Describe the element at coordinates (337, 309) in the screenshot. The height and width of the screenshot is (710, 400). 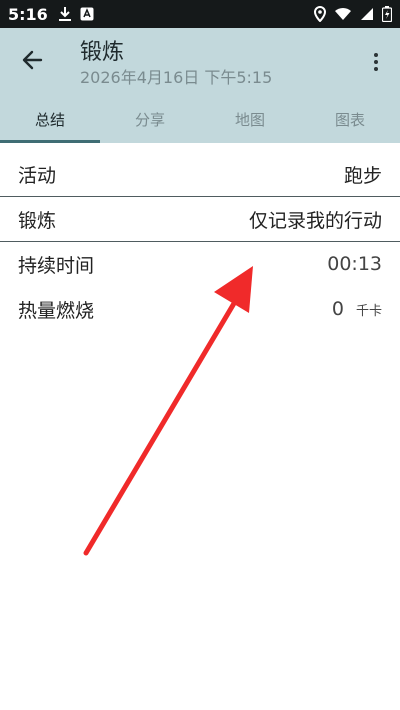
I see `calories-value: 0` at that location.